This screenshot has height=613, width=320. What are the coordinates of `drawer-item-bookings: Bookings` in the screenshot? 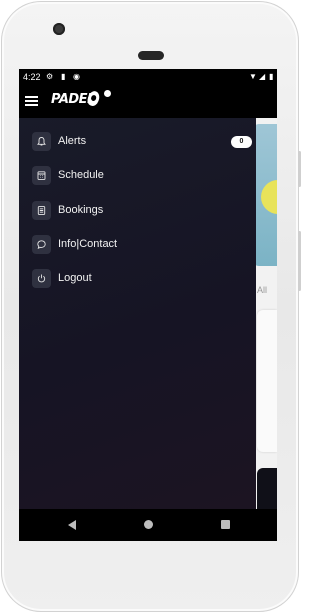 It's located at (142, 211).